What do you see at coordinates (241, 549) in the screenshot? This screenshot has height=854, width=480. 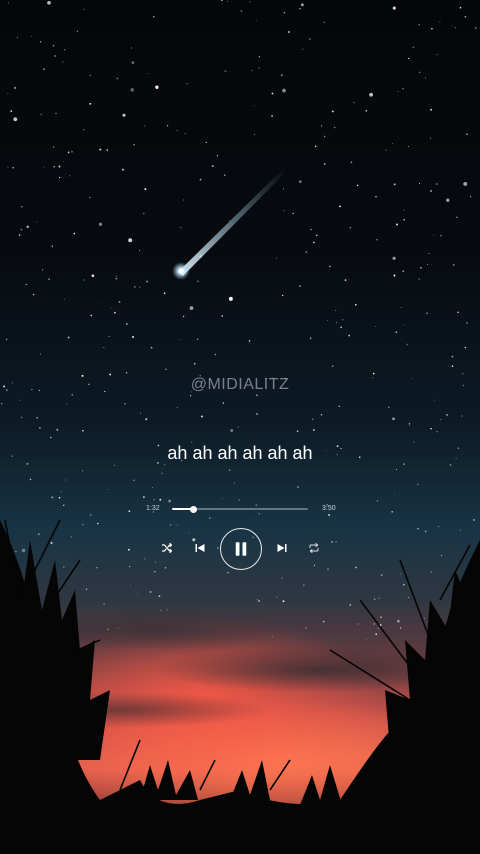 I see `pause-button` at bounding box center [241, 549].